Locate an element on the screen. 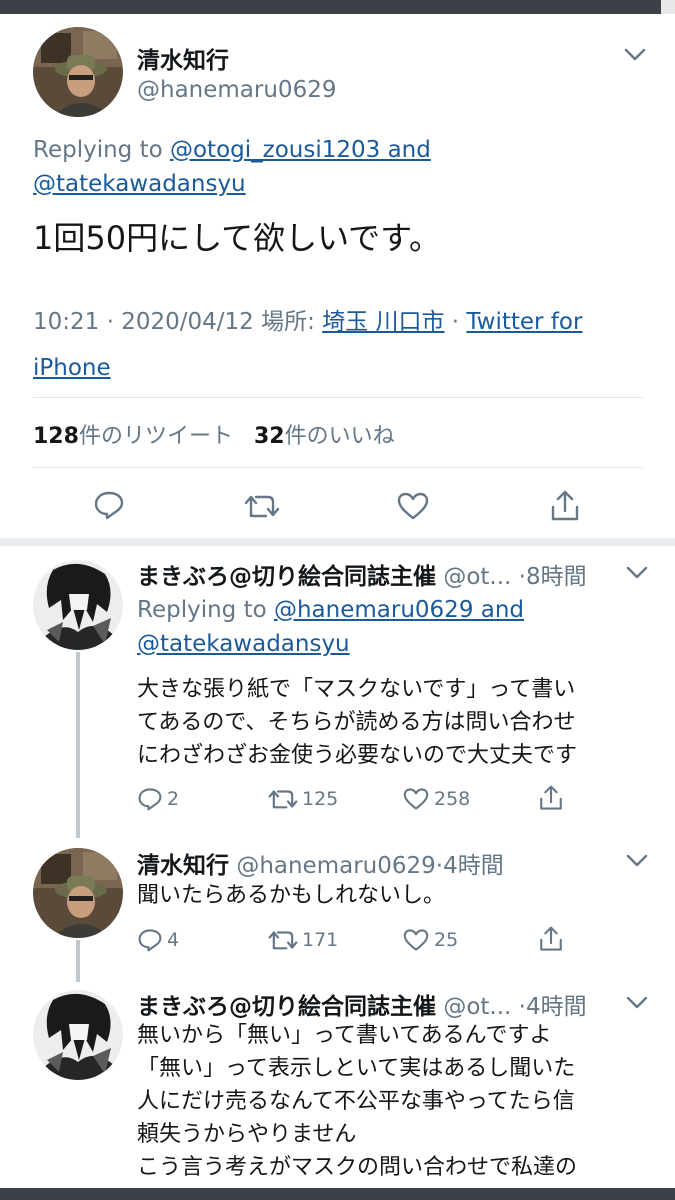 This screenshot has height=1200, width=675. tweet-stats: 128件のリツイート 32件のいいね is located at coordinates (214, 434).